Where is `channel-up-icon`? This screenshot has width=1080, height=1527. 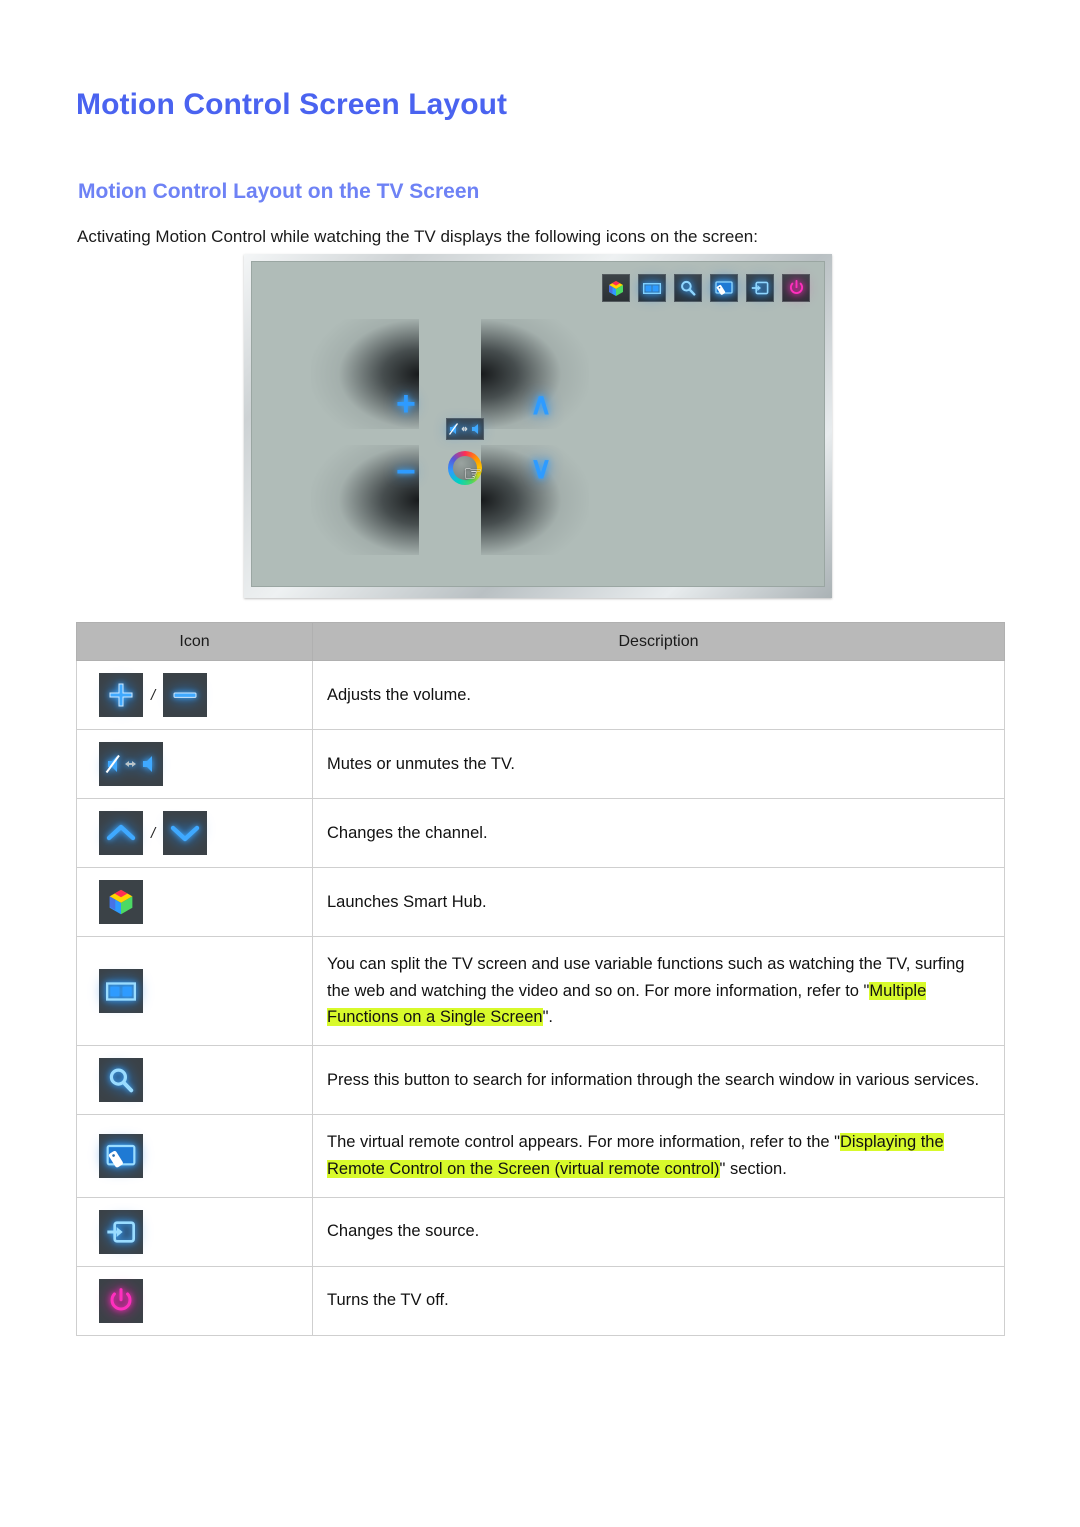 channel-up-icon is located at coordinates (121, 833).